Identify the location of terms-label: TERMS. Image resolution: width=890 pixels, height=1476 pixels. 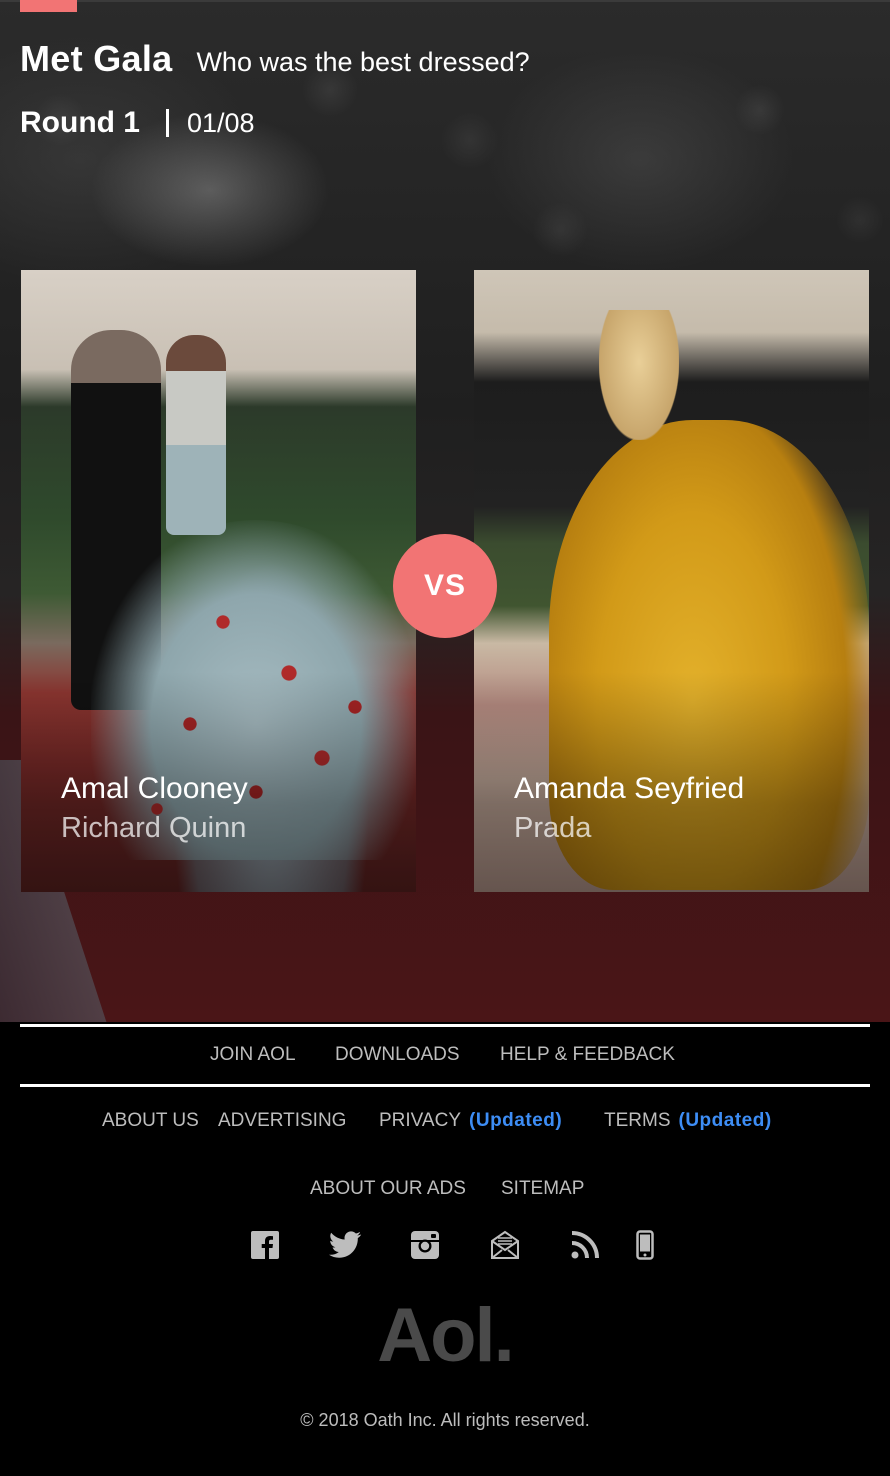
(637, 1120).